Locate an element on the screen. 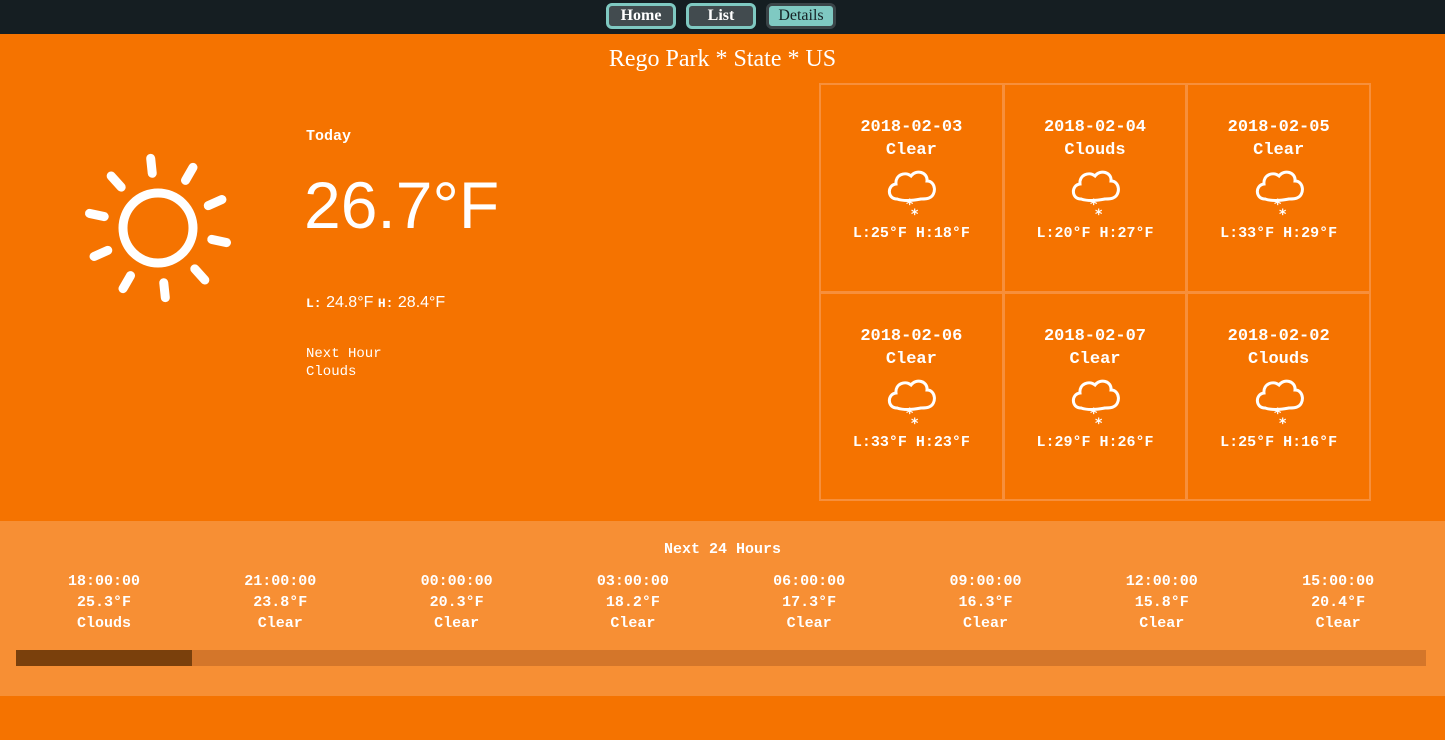 This screenshot has width=1445, height=740. hourly-item: 03:00:00 18.2°F Clear is located at coordinates (633, 602).